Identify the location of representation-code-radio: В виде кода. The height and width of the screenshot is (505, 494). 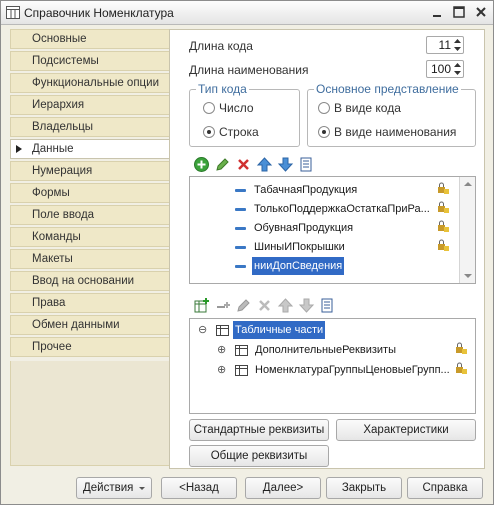
(359, 108).